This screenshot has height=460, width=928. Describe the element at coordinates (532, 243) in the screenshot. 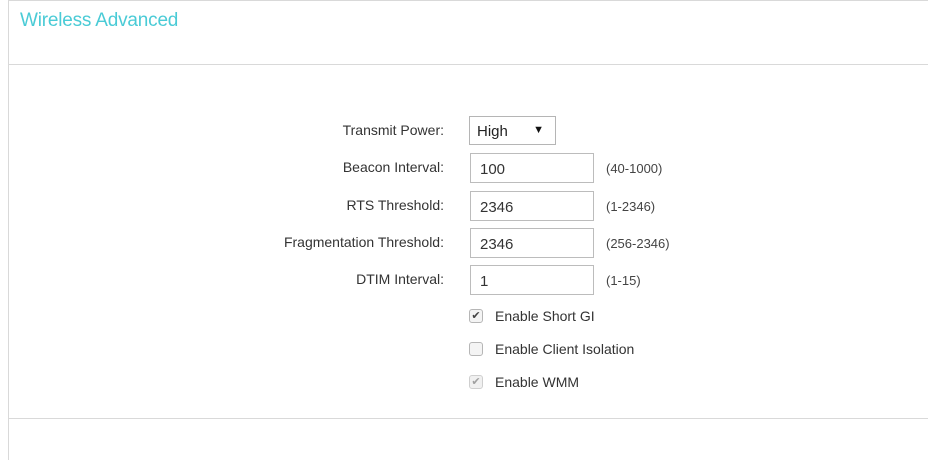

I see `fragmentation-threshold-input: 2346` at that location.